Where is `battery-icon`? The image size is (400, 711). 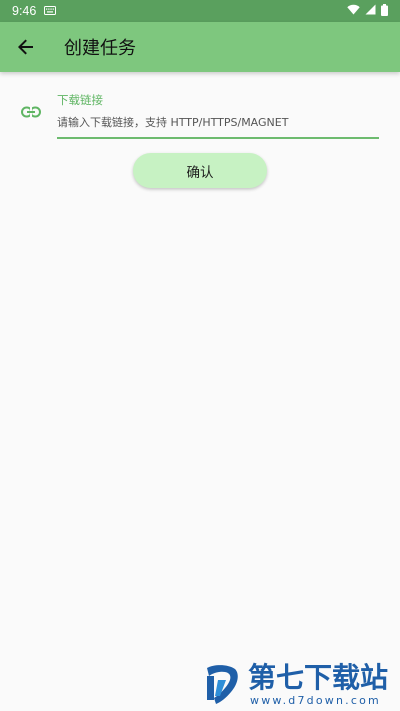 battery-icon is located at coordinates (384, 11).